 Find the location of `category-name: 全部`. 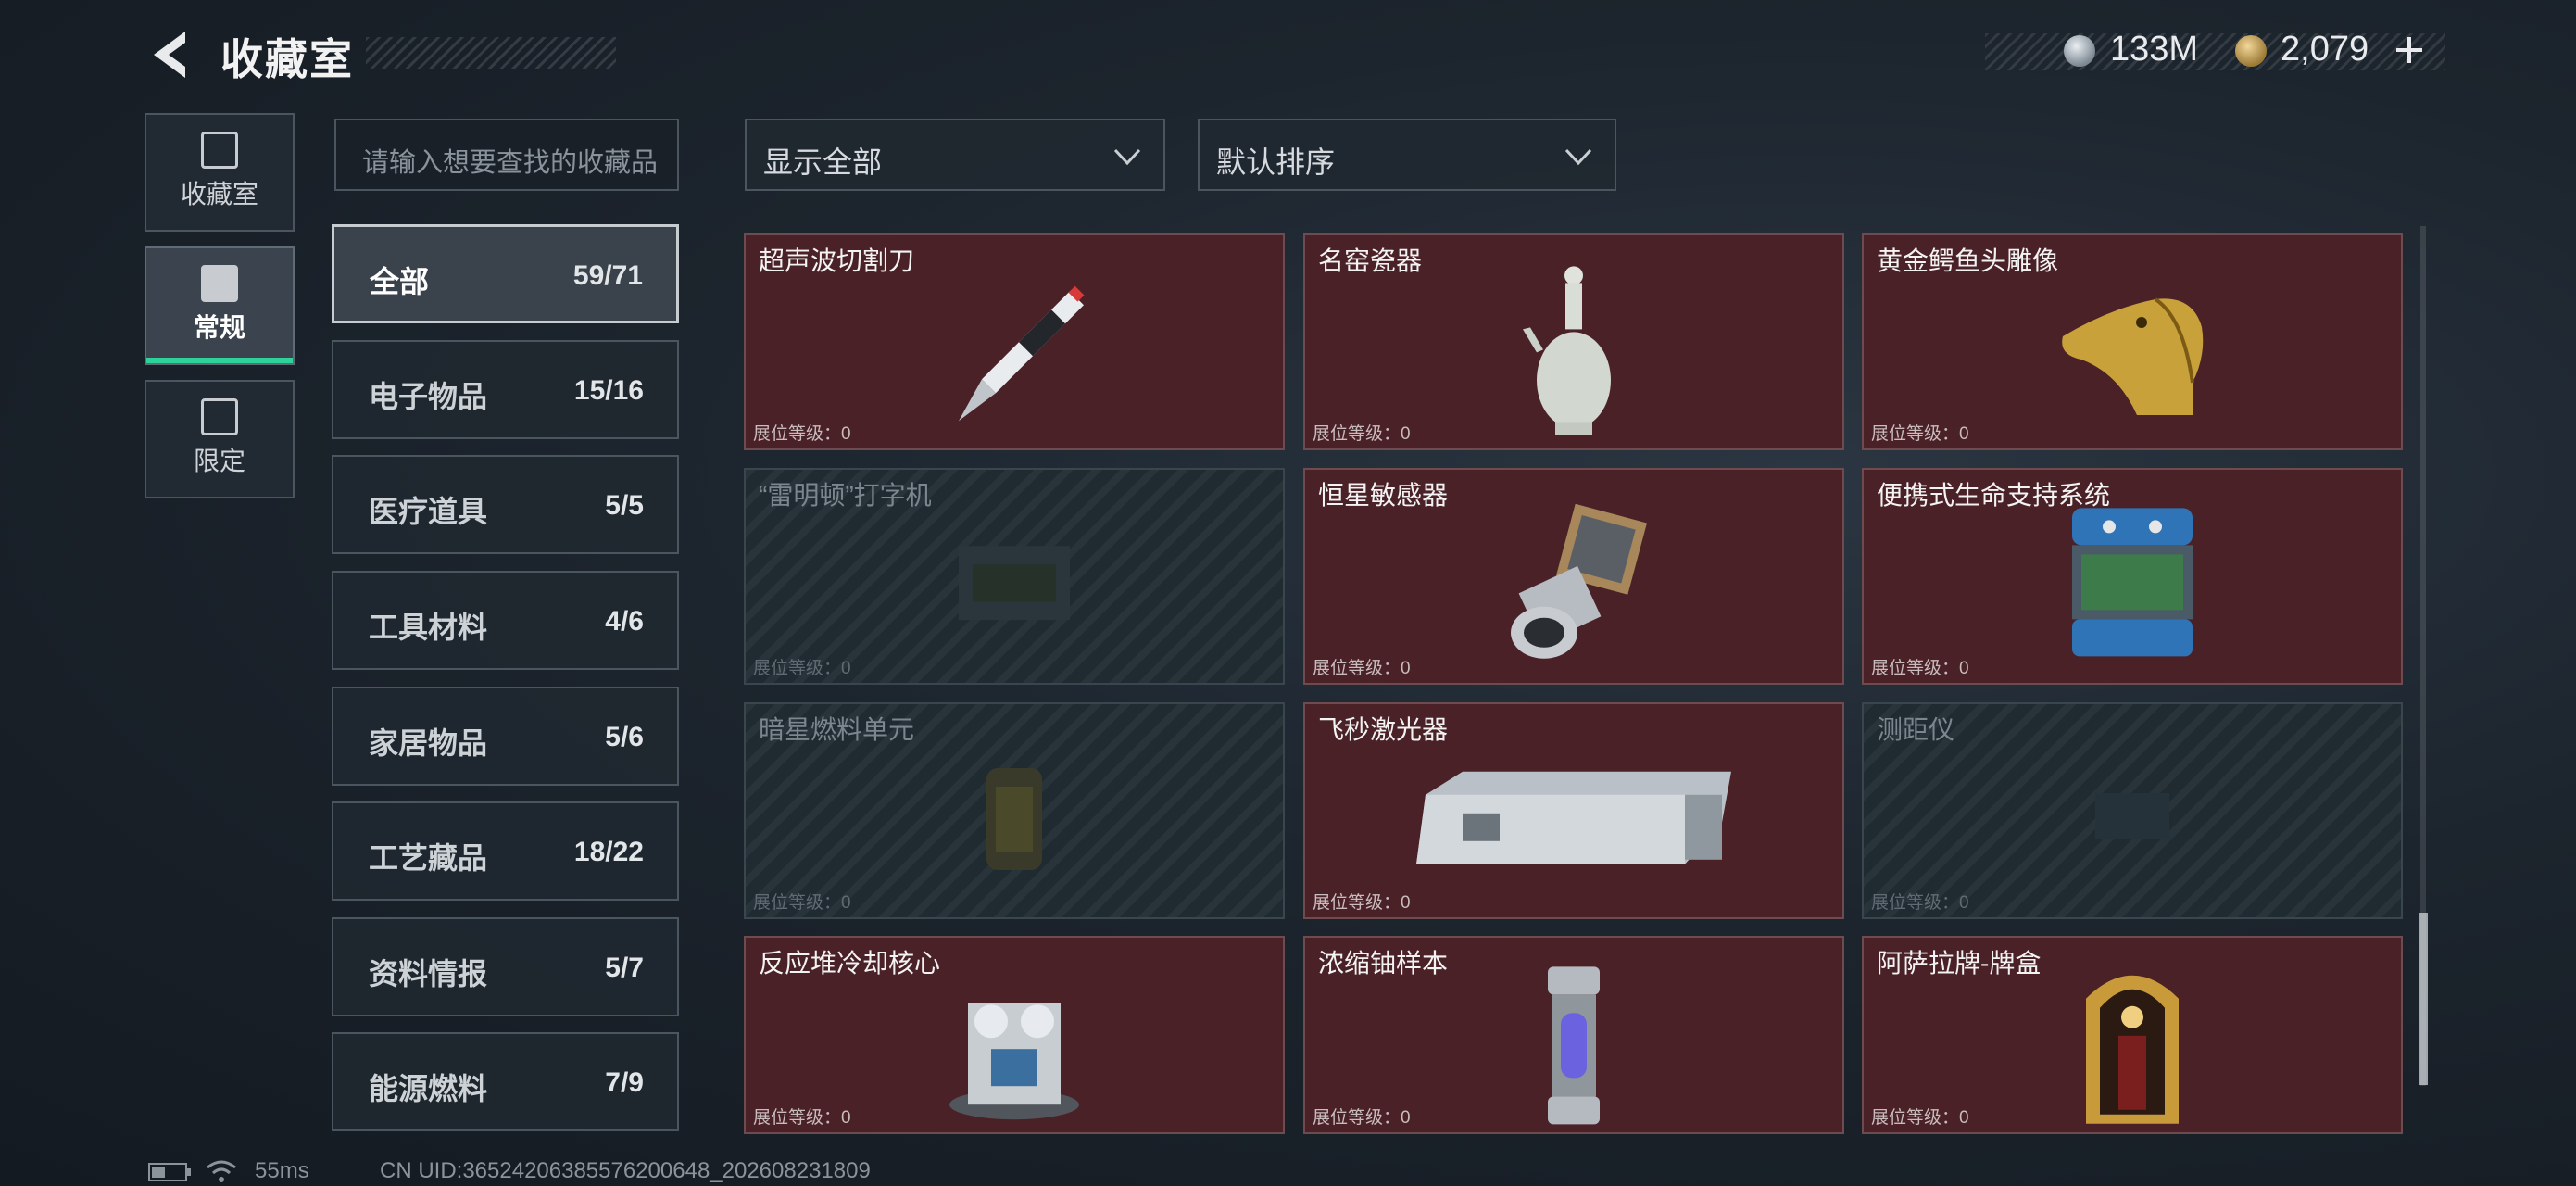

category-name: 全部 is located at coordinates (400, 281).